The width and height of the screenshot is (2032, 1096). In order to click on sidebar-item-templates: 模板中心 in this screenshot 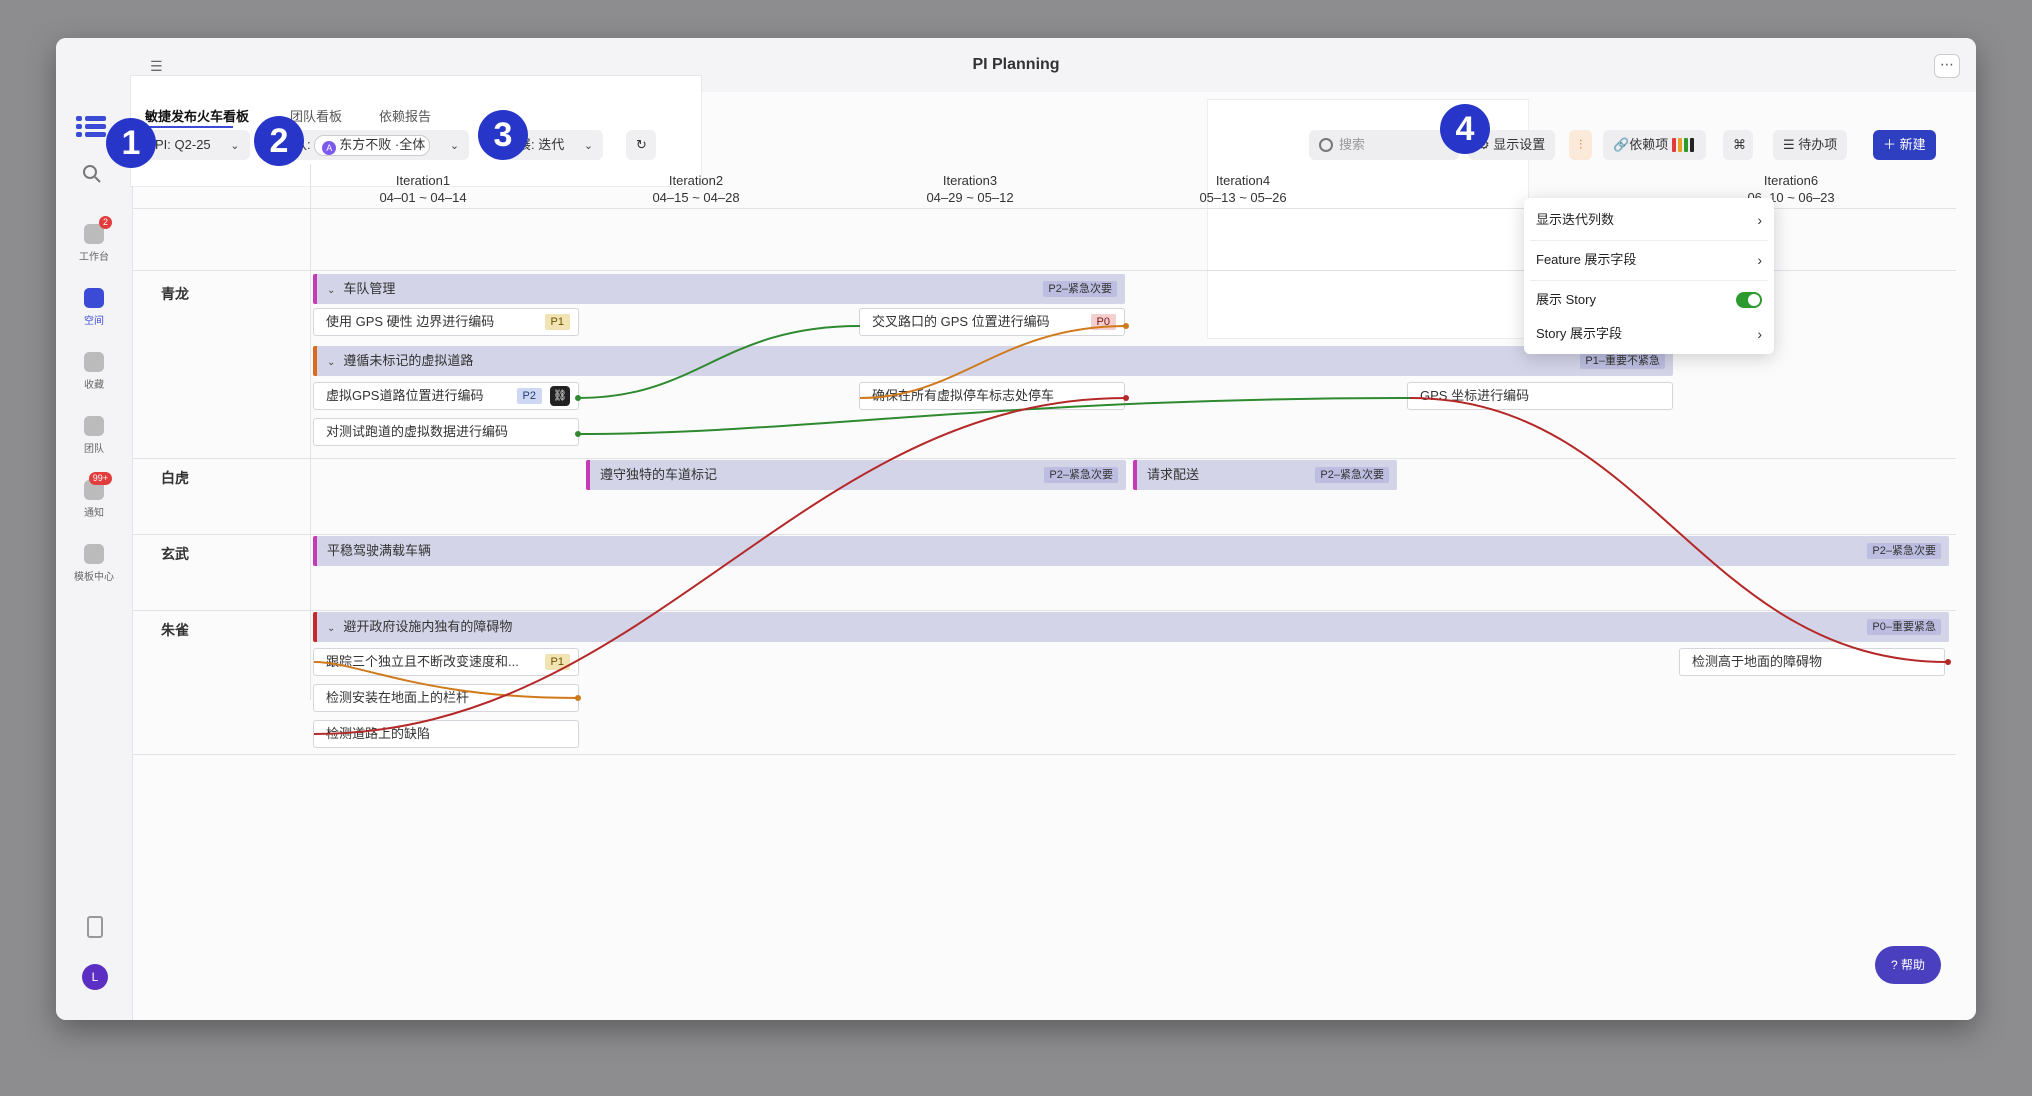, I will do `click(94, 563)`.